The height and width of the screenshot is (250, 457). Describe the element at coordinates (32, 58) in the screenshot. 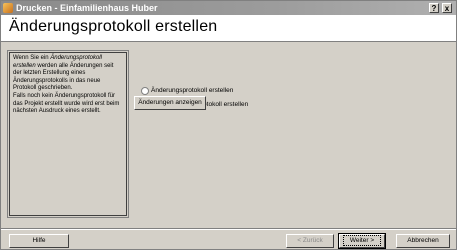

I see `info-text-prefix: Wenn Sie ein` at that location.